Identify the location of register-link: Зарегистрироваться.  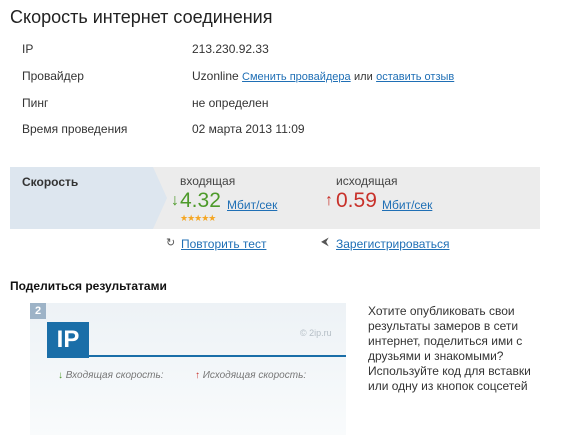
(392, 244).